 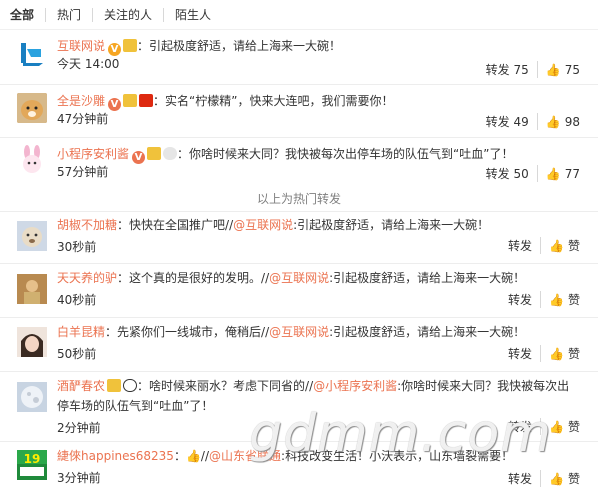 I want to click on hot-divider: 以上为热门转发, so click(x=299, y=199).